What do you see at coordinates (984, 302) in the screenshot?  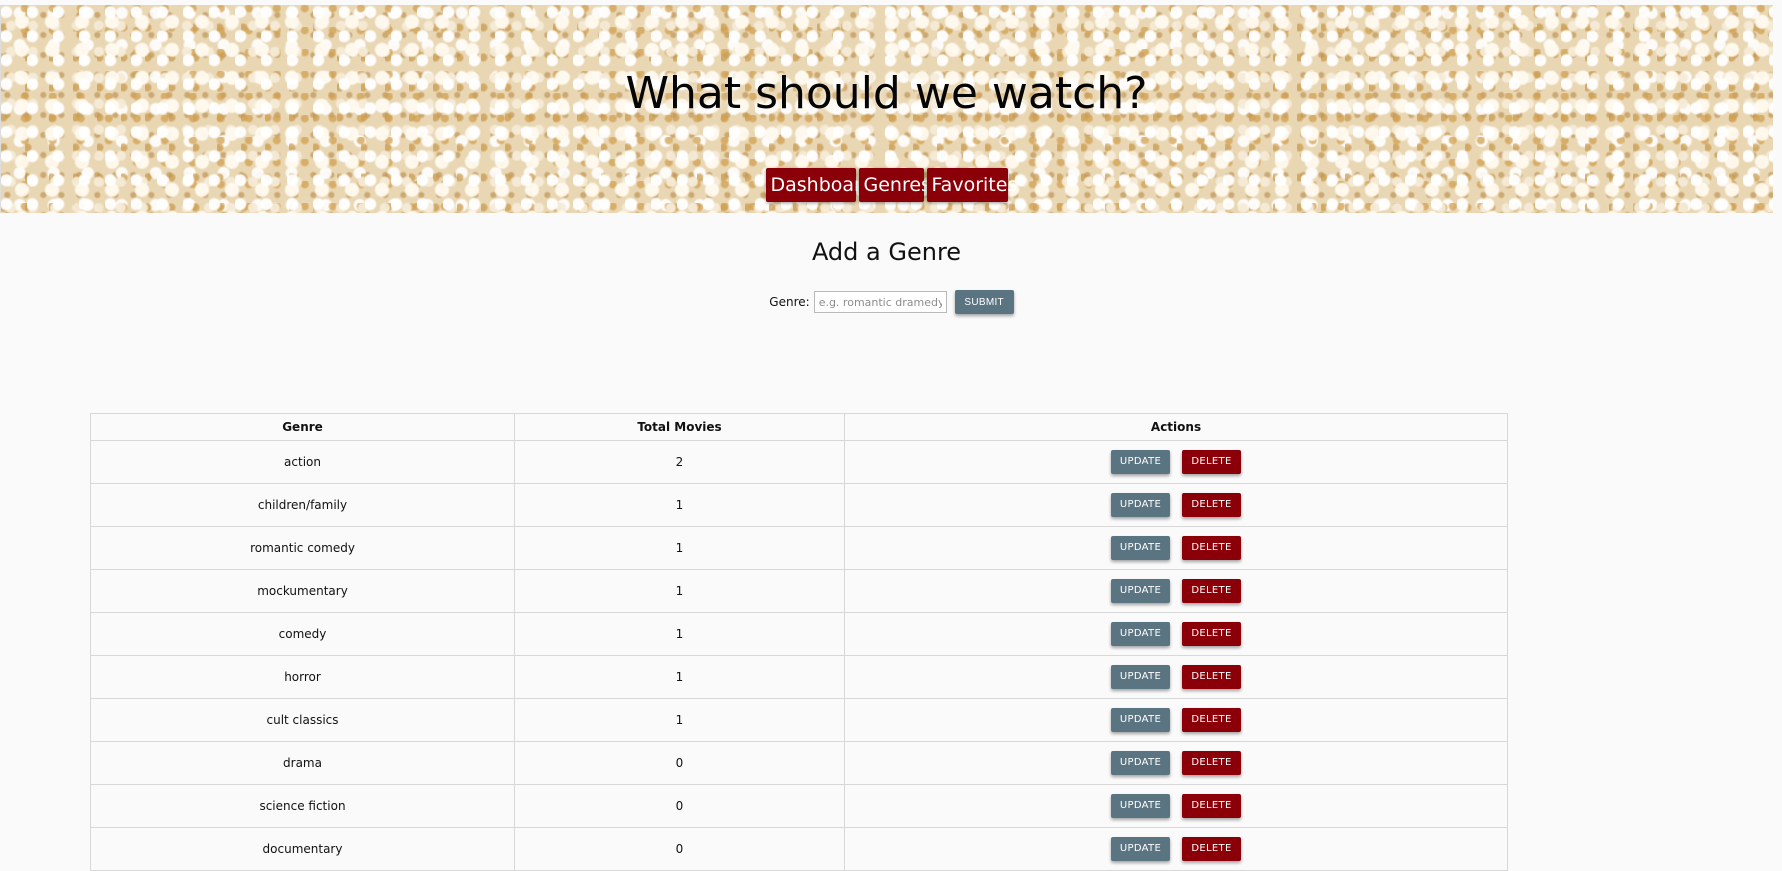 I see `submit-button: SUBMIT` at bounding box center [984, 302].